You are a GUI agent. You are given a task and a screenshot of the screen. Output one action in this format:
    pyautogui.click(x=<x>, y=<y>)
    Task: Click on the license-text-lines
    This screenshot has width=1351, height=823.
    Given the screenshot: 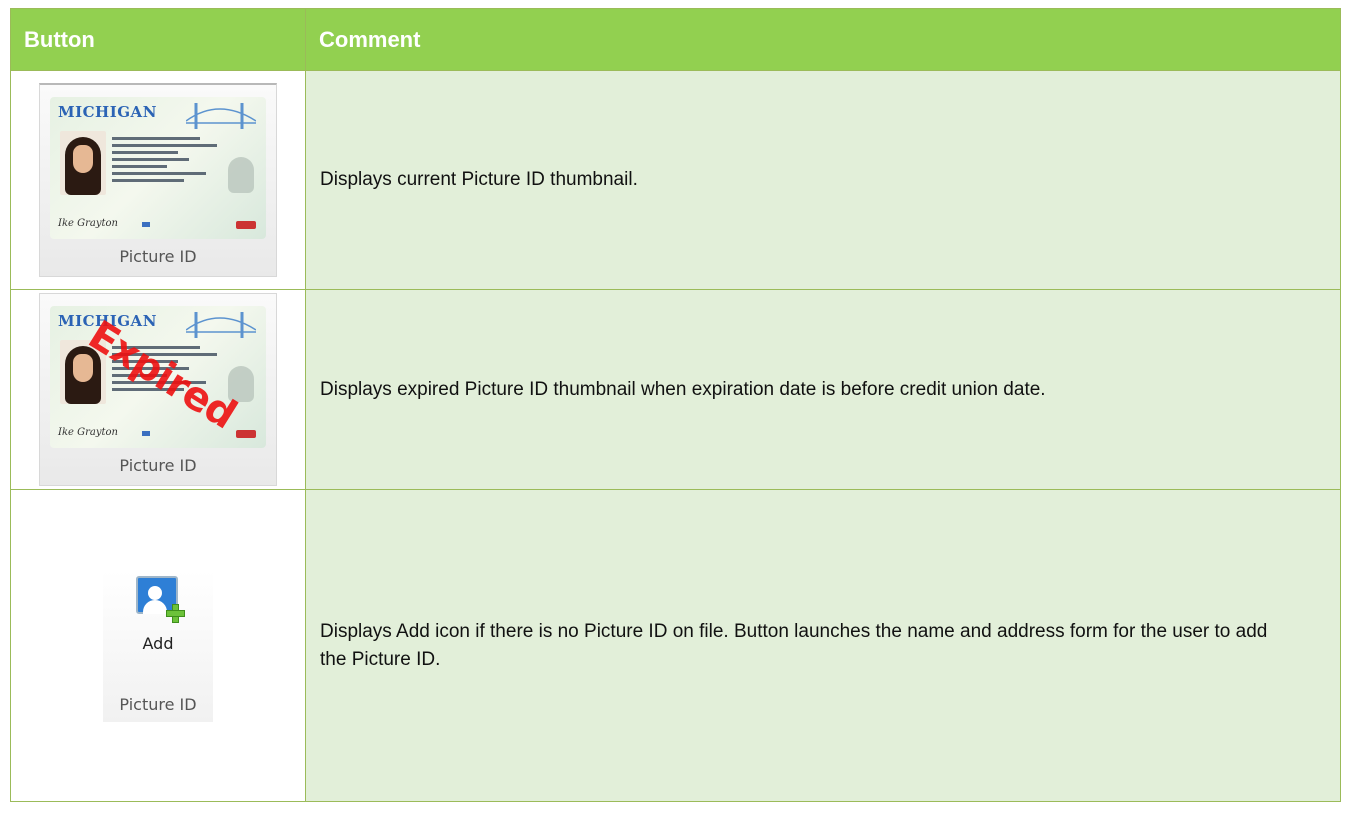 What is the action you would take?
    pyautogui.click(x=167, y=159)
    